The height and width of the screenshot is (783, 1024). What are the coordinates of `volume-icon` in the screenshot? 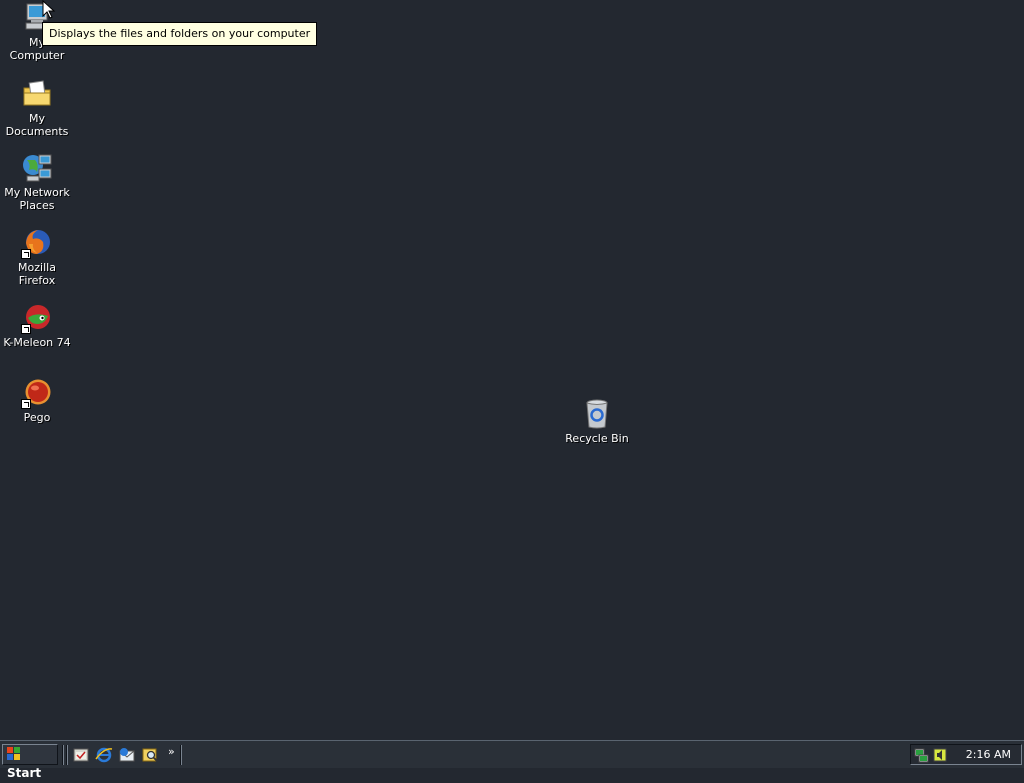 It's located at (940, 755).